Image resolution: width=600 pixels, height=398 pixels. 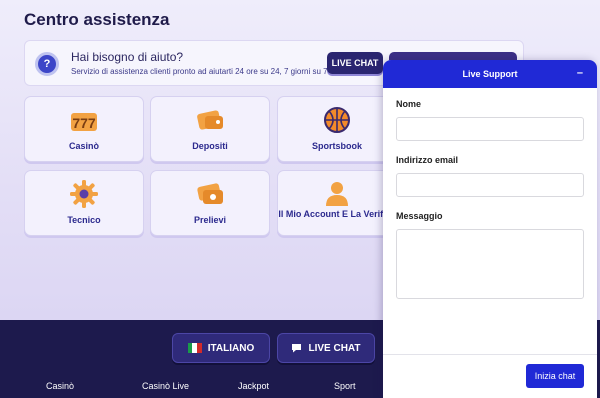 I want to click on category-tile-tecnico: Tecnico, so click(x=84, y=203).